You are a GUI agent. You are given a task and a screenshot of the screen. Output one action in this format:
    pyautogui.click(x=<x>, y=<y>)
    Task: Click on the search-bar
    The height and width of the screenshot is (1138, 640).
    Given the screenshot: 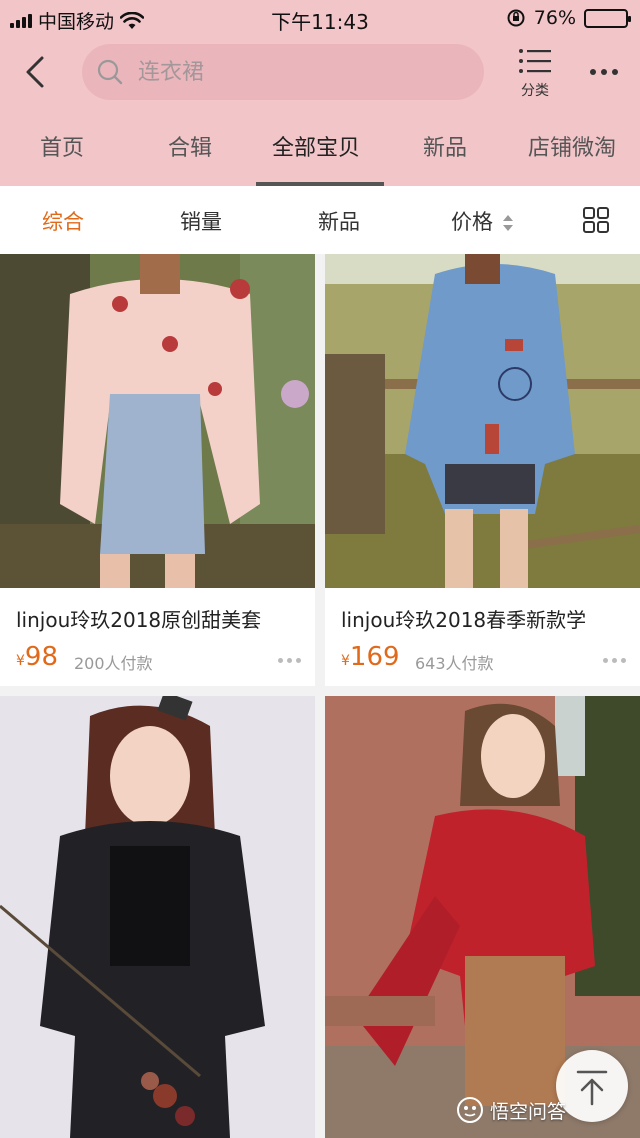 What is the action you would take?
    pyautogui.click(x=283, y=72)
    